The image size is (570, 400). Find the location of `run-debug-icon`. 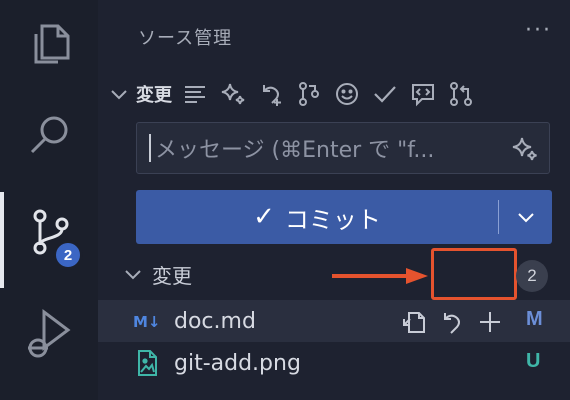

run-debug-icon is located at coordinates (50, 332).